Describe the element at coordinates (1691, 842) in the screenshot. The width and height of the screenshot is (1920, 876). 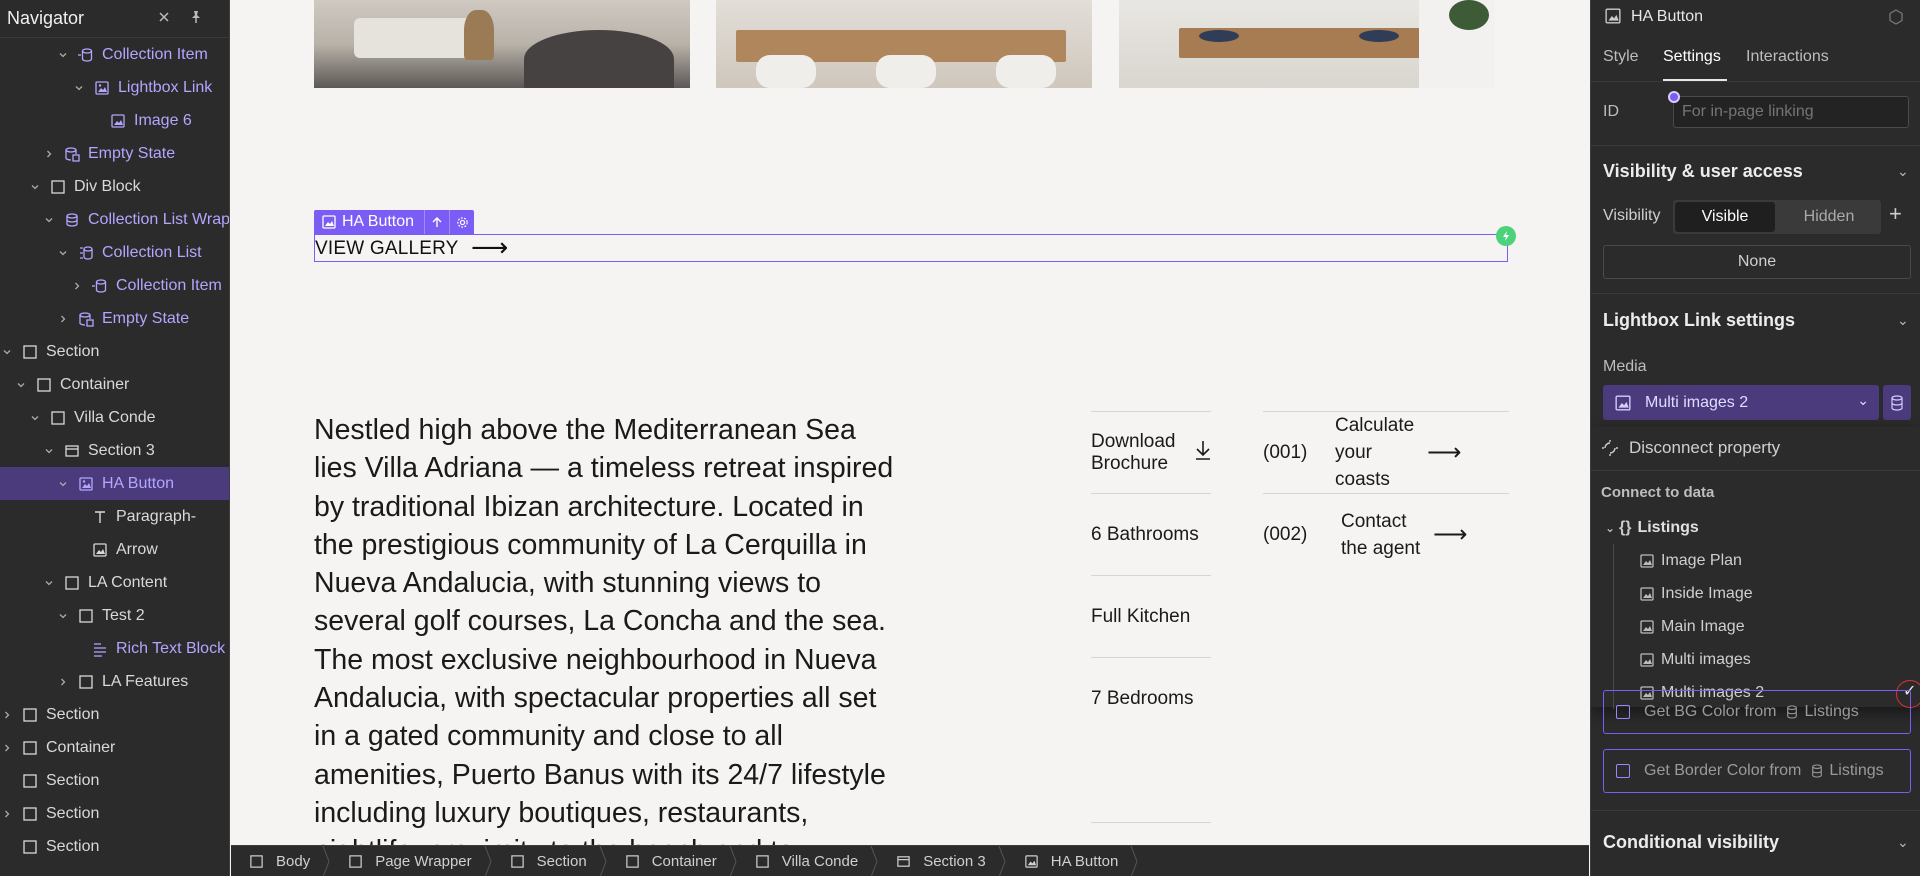
I see `conditional-visibility-title: Conditional visibility` at that location.